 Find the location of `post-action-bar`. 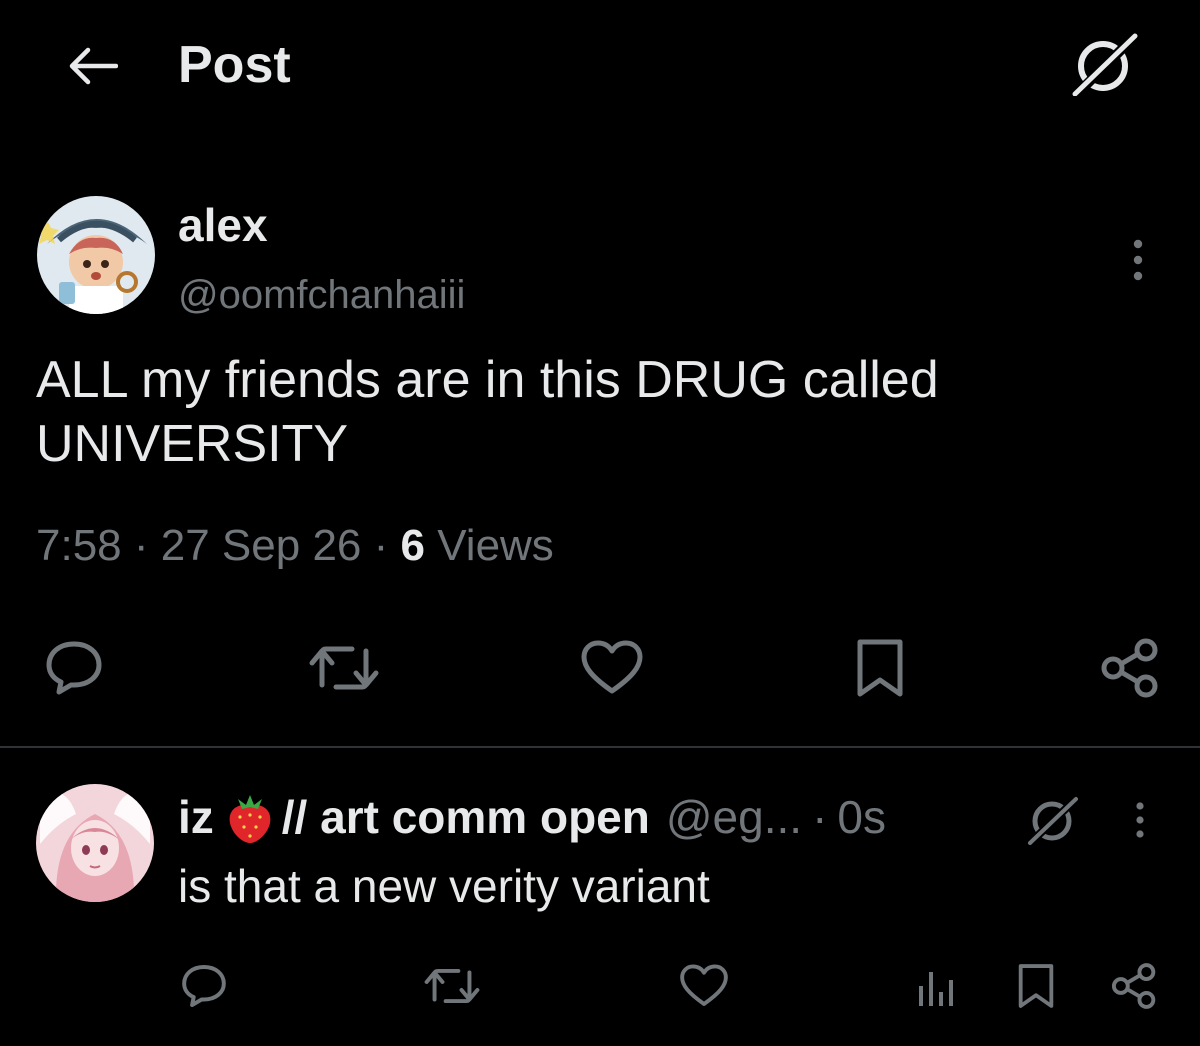

post-action-bar is located at coordinates (600, 668).